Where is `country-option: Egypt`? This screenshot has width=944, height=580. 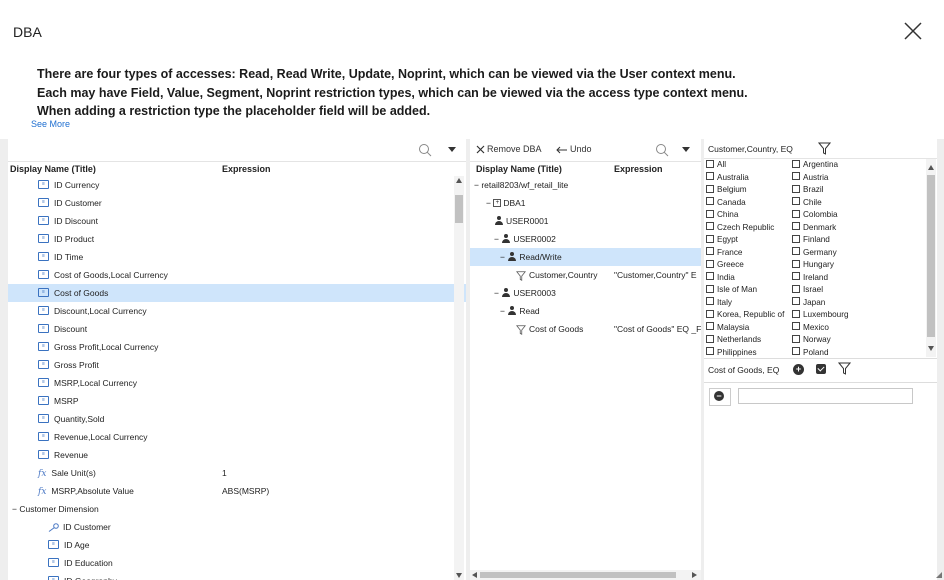 country-option: Egypt is located at coordinates (722, 239).